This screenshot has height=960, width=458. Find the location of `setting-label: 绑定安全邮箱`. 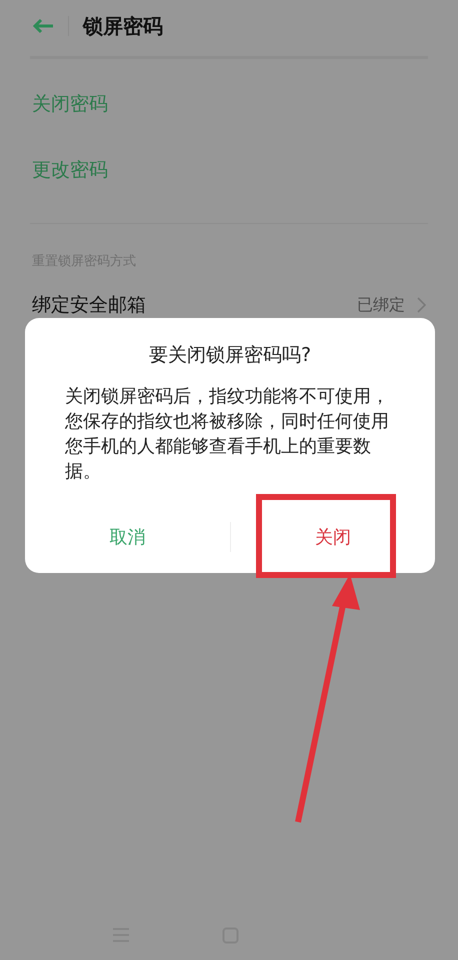

setting-label: 绑定安全邮箱 is located at coordinates (89, 305).